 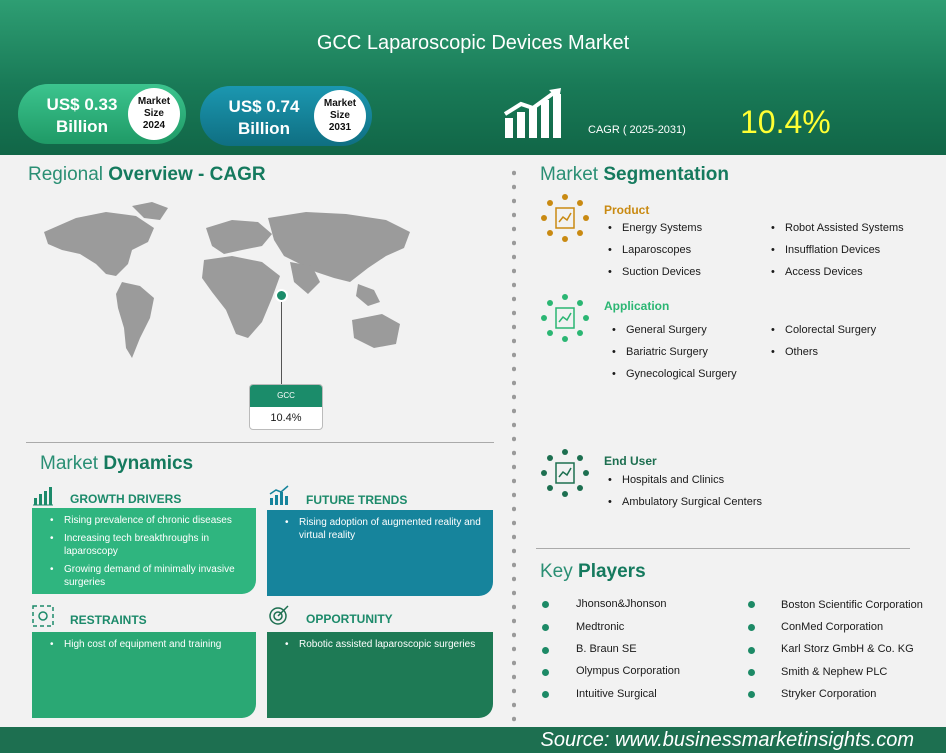 What do you see at coordinates (473, 43) in the screenshot?
I see `page-title: GCC Laparoscopic Devices Market` at bounding box center [473, 43].